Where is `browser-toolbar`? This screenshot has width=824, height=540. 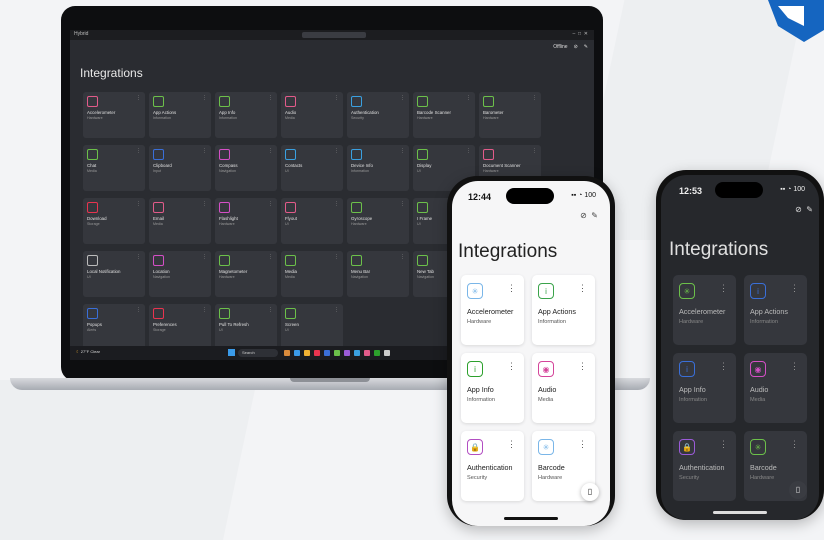
browser-toolbar is located at coordinates (334, 35).